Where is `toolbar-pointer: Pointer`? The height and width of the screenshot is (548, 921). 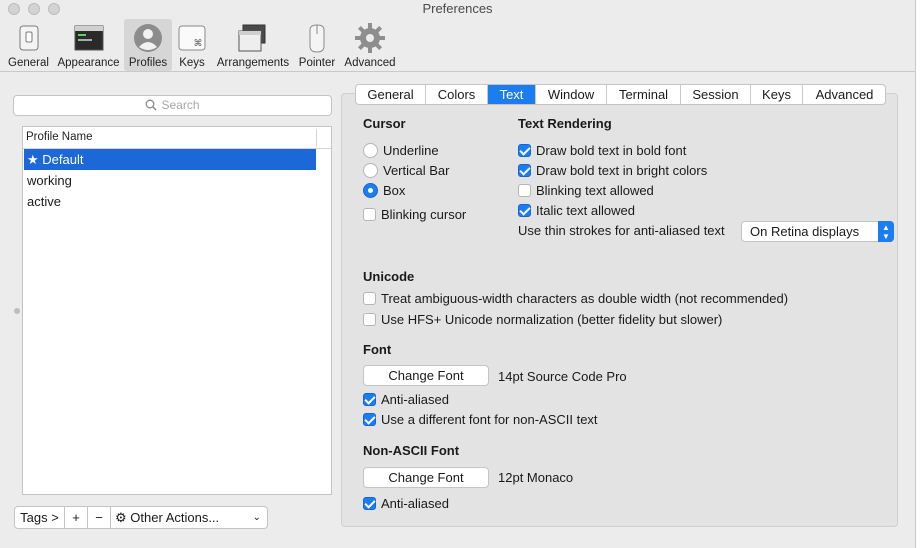 toolbar-pointer: Pointer is located at coordinates (317, 45).